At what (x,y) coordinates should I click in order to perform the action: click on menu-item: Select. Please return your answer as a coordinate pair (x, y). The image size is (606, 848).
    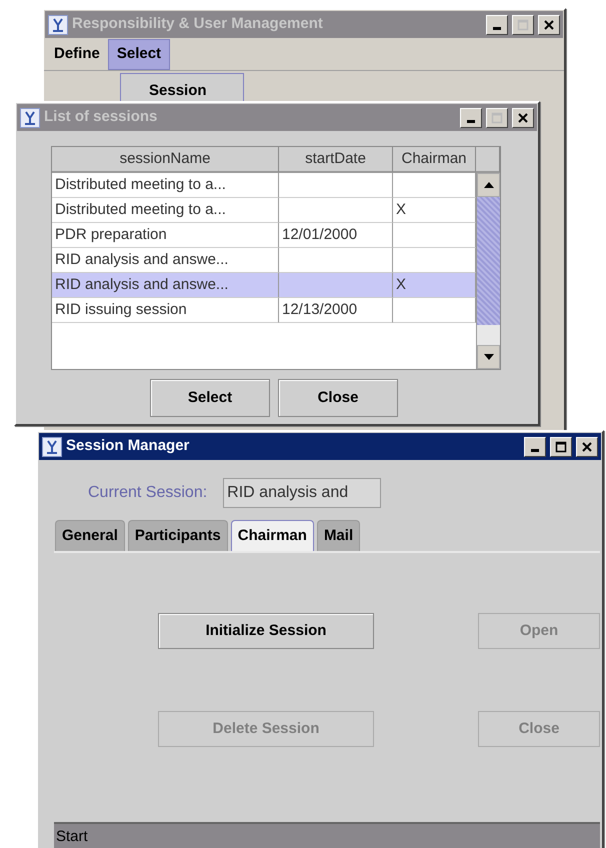
    Looking at the image, I should click on (139, 54).